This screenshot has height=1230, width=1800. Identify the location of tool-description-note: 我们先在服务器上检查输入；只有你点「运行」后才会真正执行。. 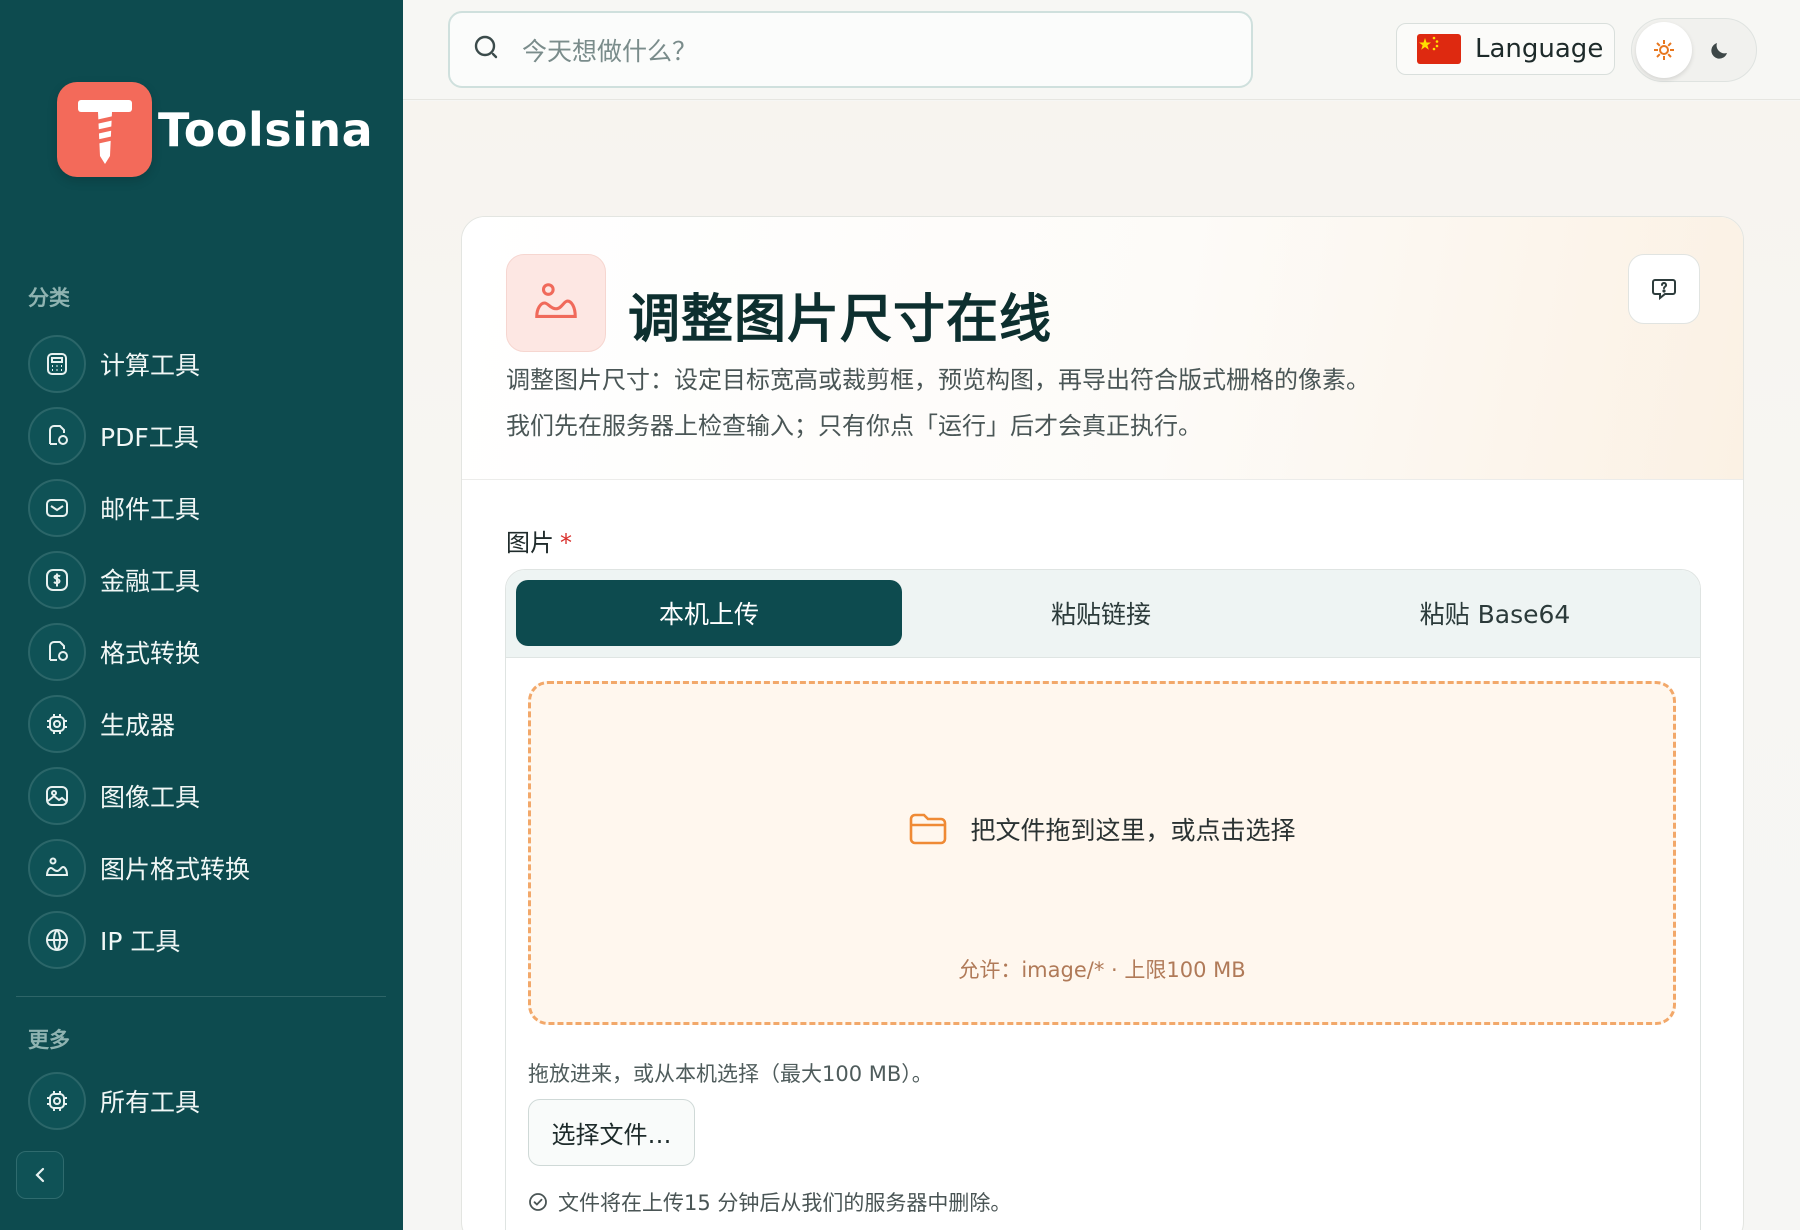
(854, 426).